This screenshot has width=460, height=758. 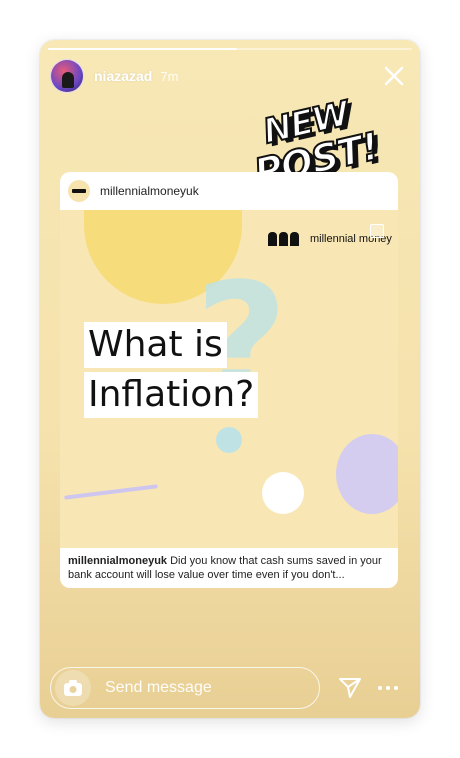 What do you see at coordinates (158, 688) in the screenshot?
I see `message-placeholder: Send message` at bounding box center [158, 688].